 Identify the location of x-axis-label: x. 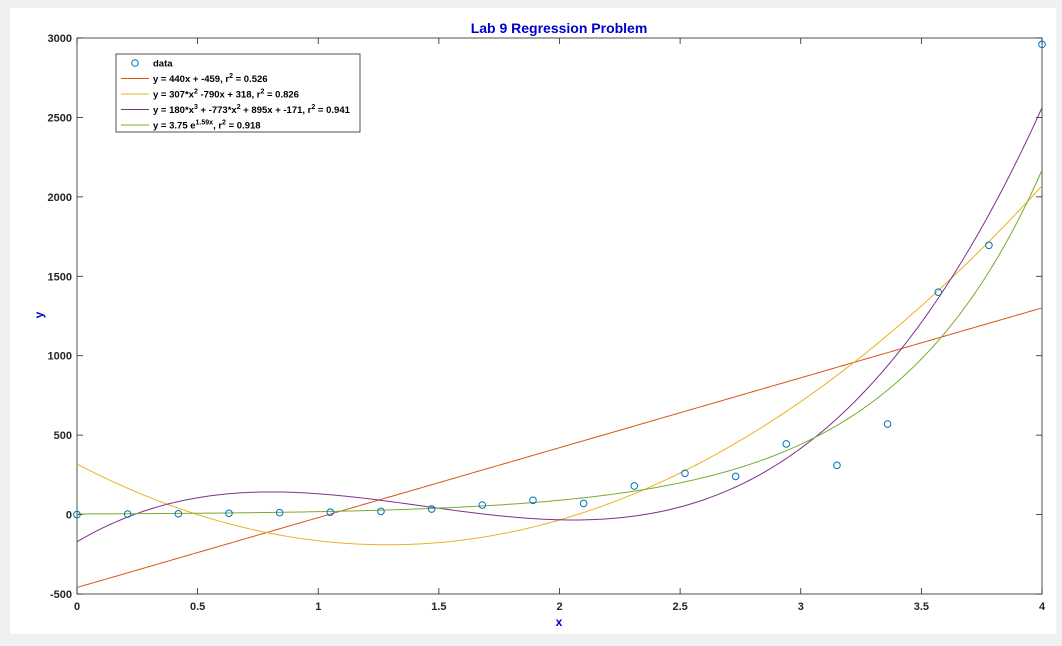
(559, 622).